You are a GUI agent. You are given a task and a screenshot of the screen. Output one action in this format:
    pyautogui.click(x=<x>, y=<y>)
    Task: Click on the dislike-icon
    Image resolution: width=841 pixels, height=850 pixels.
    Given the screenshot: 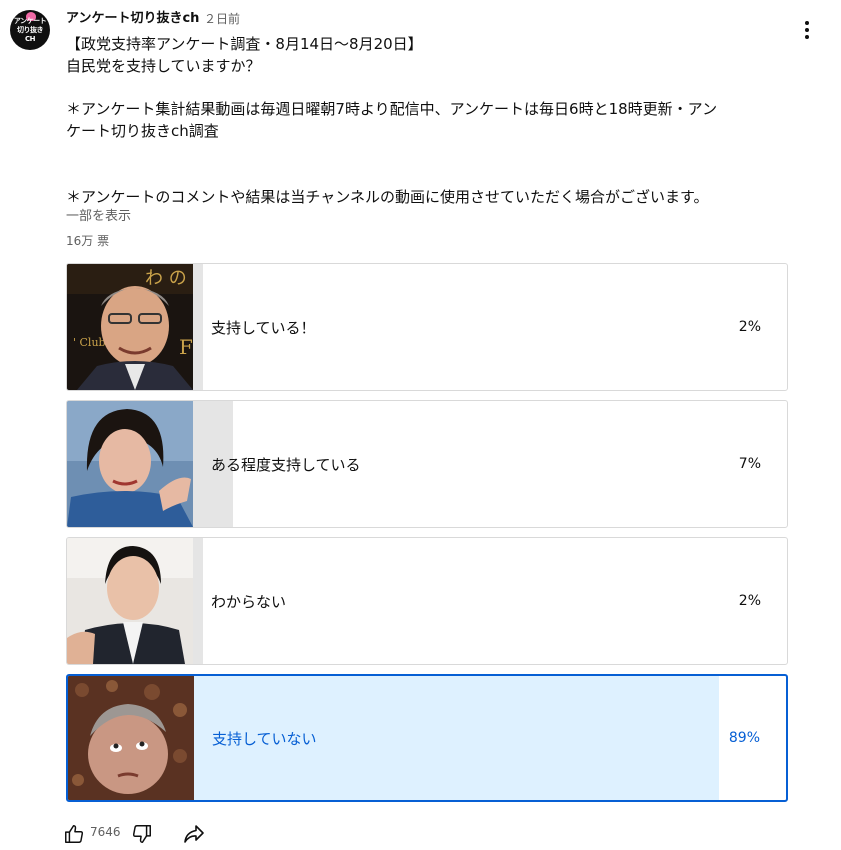 What is the action you would take?
    pyautogui.click(x=141, y=834)
    